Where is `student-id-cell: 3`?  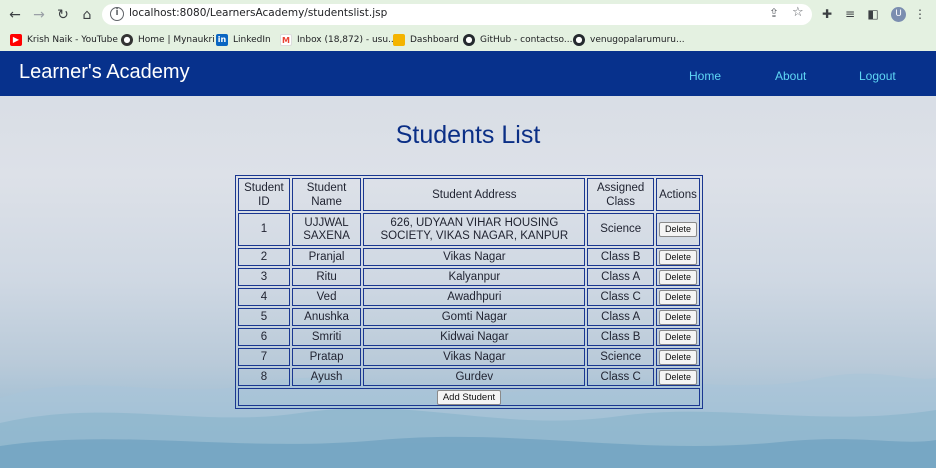
student-id-cell: 3 is located at coordinates (264, 277).